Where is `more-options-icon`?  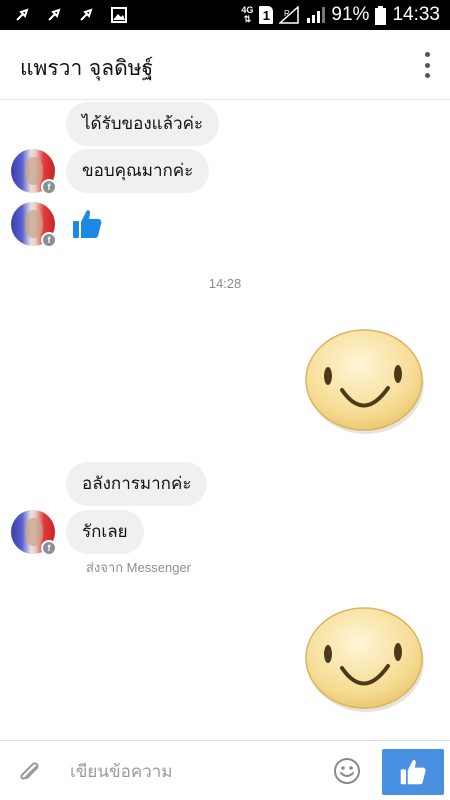
more-options-icon is located at coordinates (427, 65).